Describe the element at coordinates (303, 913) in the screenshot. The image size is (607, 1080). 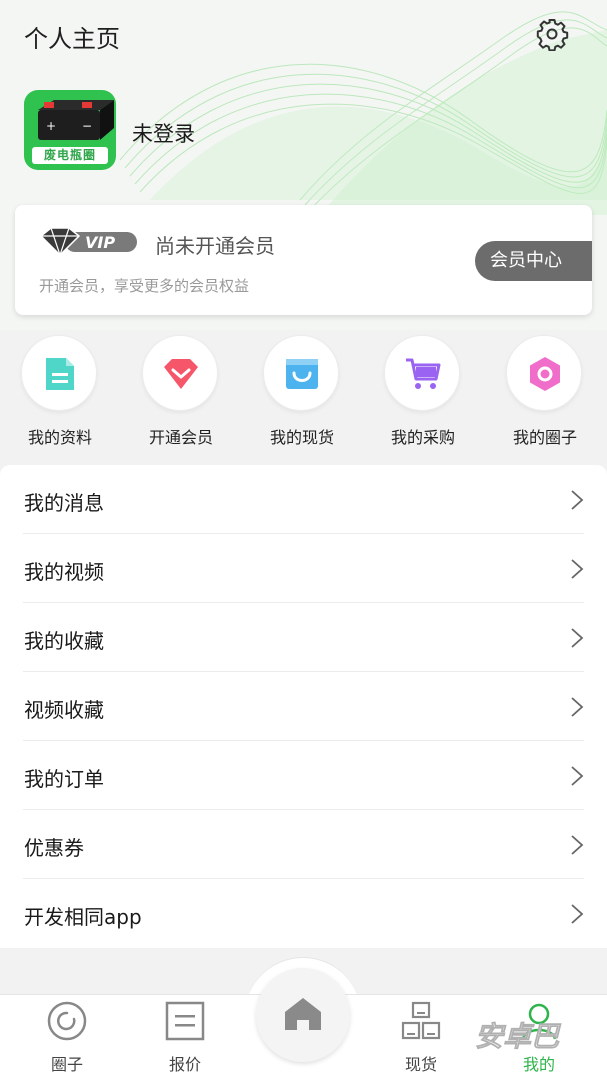
I see `menu-item-develop-same-app: 开发相同app` at that location.